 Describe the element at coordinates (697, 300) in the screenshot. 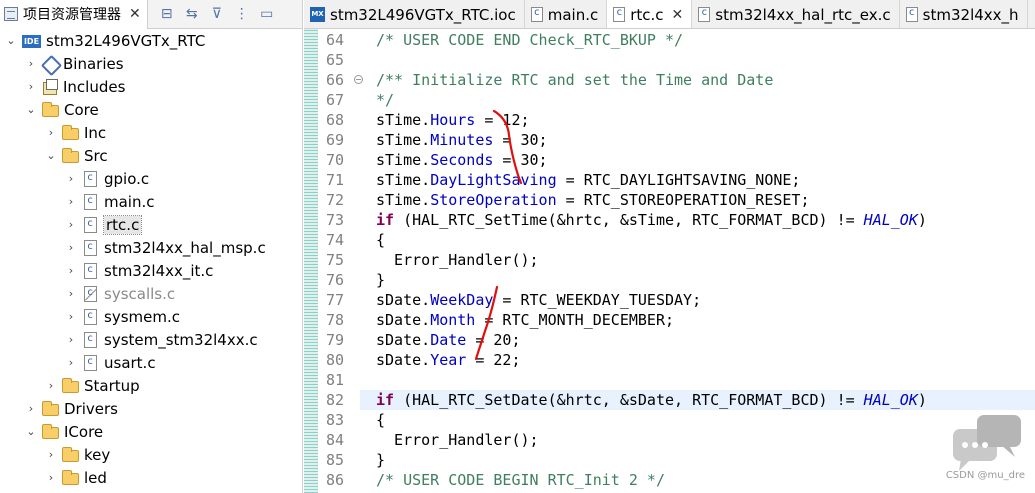

I see `code-line: sDate.WeekDay = RTC_WEEKDAY_TUESDAY;` at that location.